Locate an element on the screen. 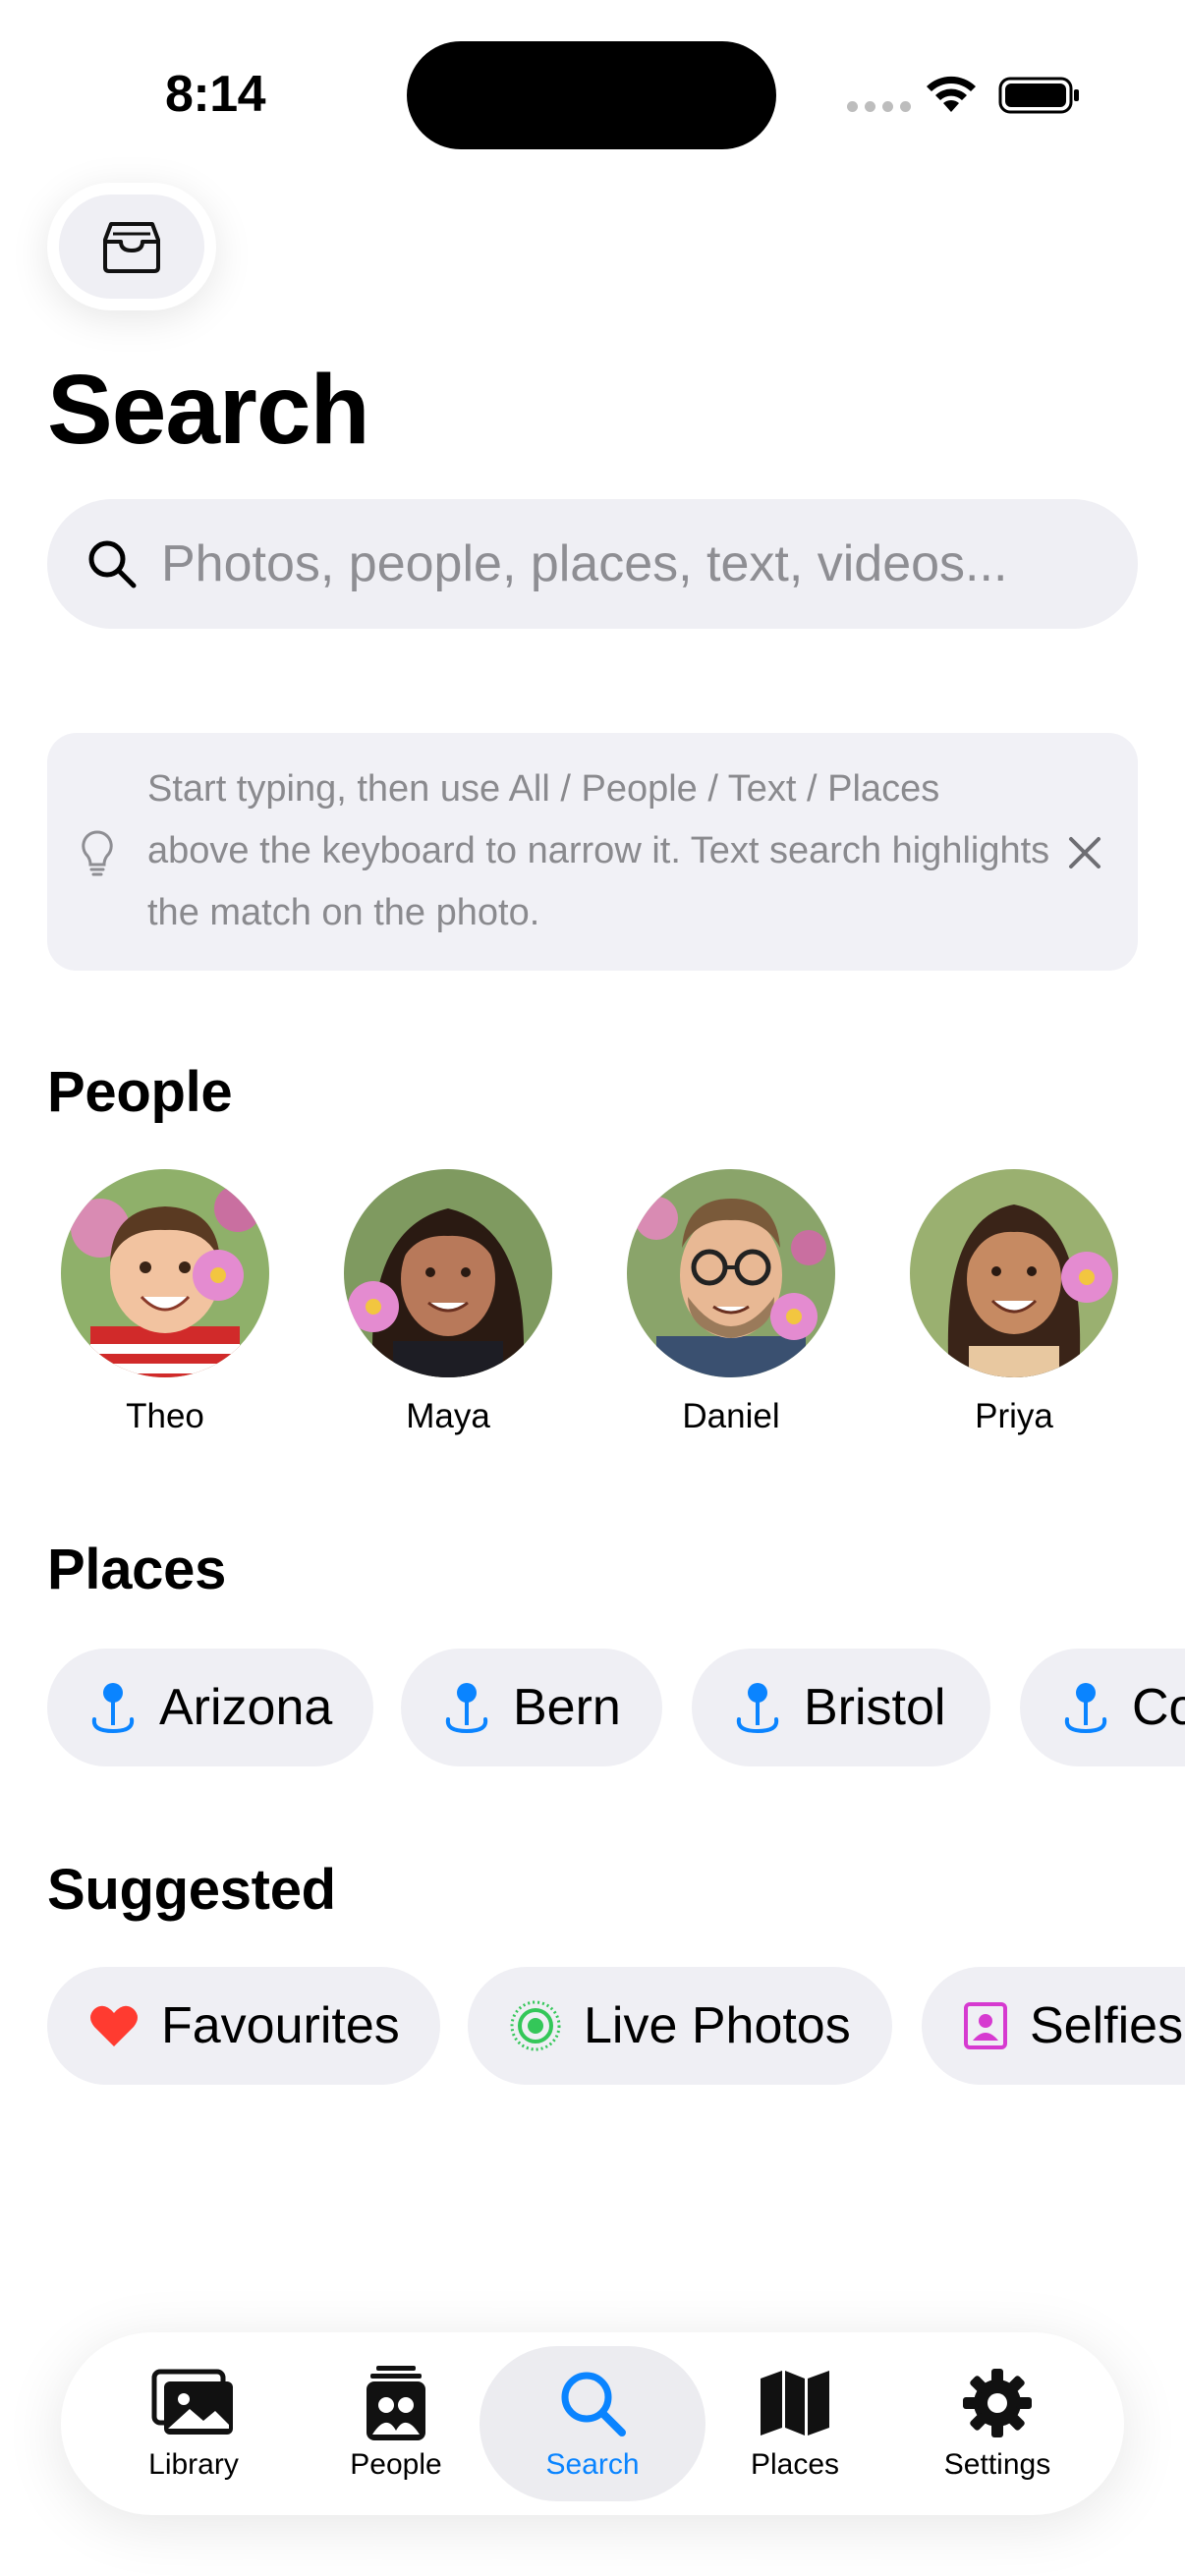 This screenshot has width=1185, height=2576. person-name: Theo is located at coordinates (165, 1416).